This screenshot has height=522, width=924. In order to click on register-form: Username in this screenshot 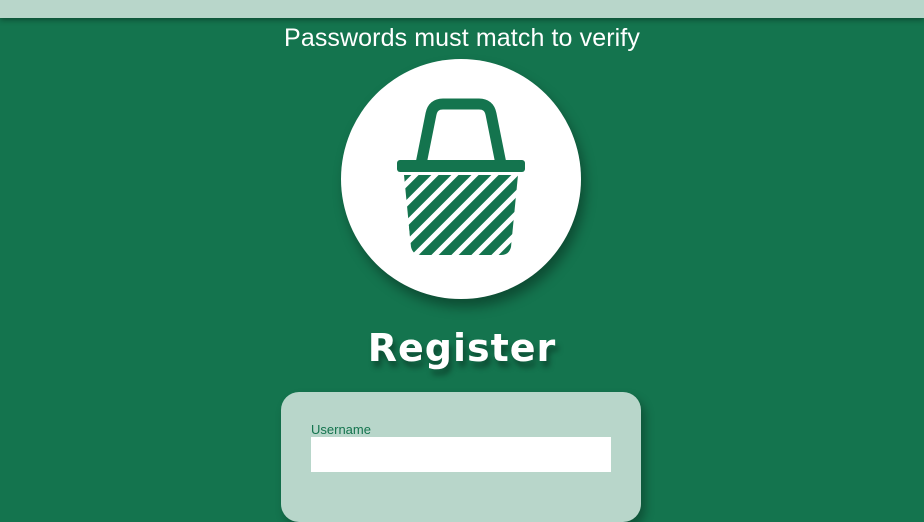, I will do `click(461, 457)`.